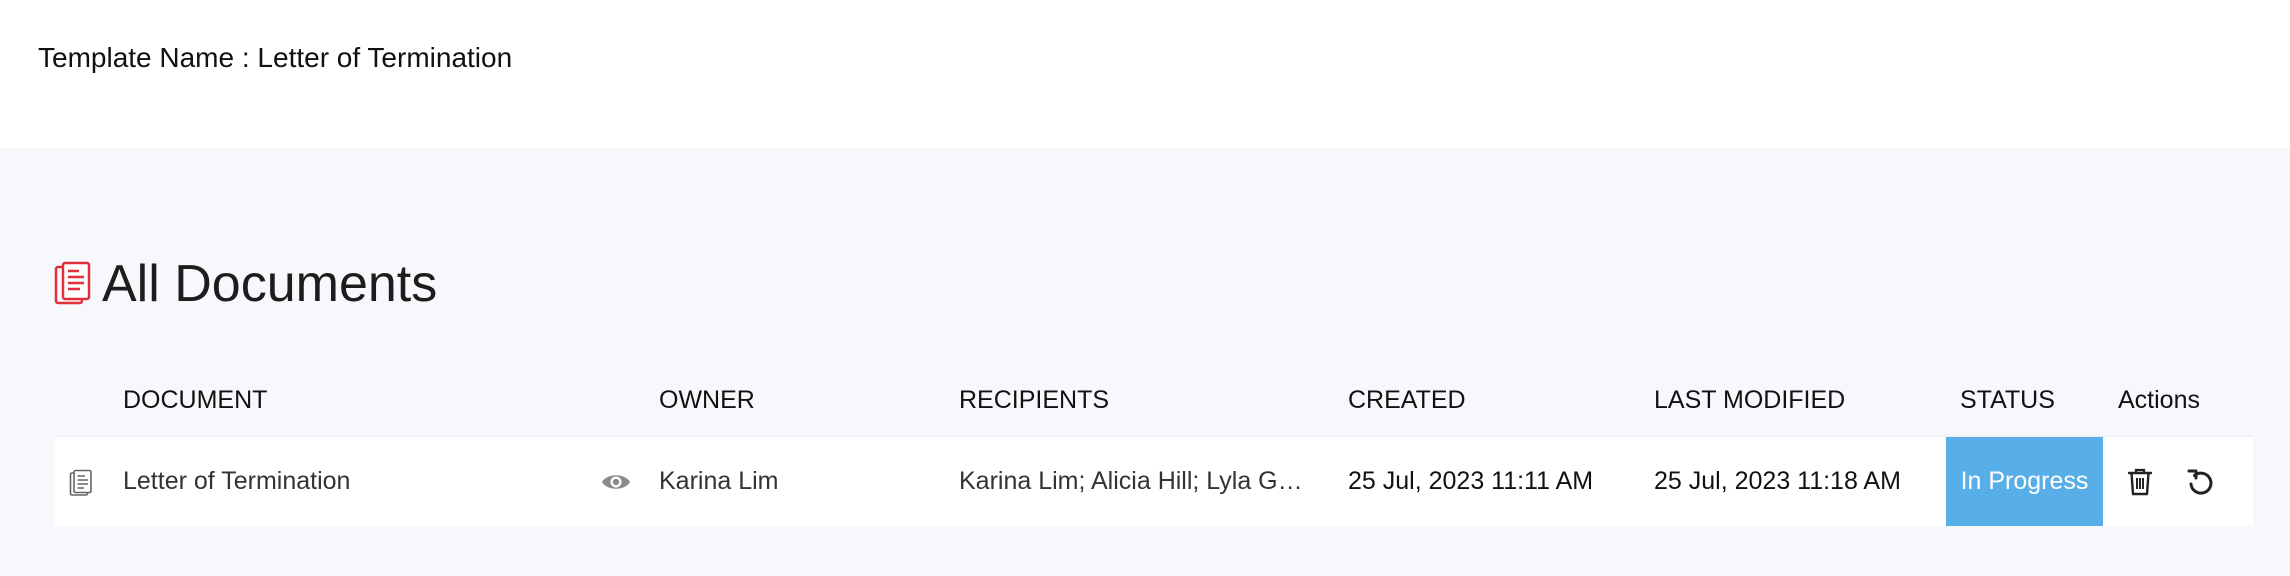  Describe the element at coordinates (2159, 400) in the screenshot. I see `column-header-actions: Actions` at that location.